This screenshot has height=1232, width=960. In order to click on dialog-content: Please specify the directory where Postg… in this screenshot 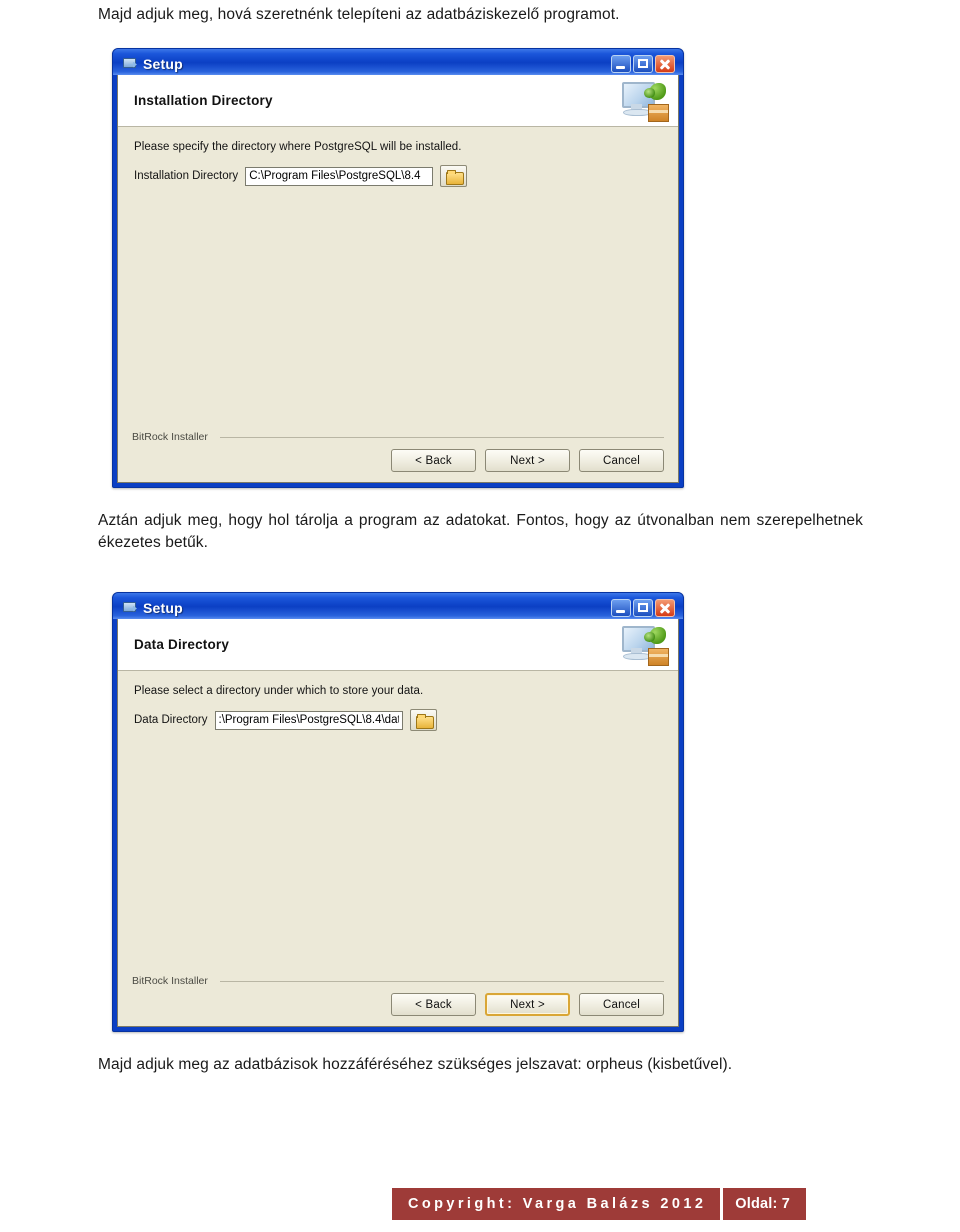, I will do `click(398, 279)`.